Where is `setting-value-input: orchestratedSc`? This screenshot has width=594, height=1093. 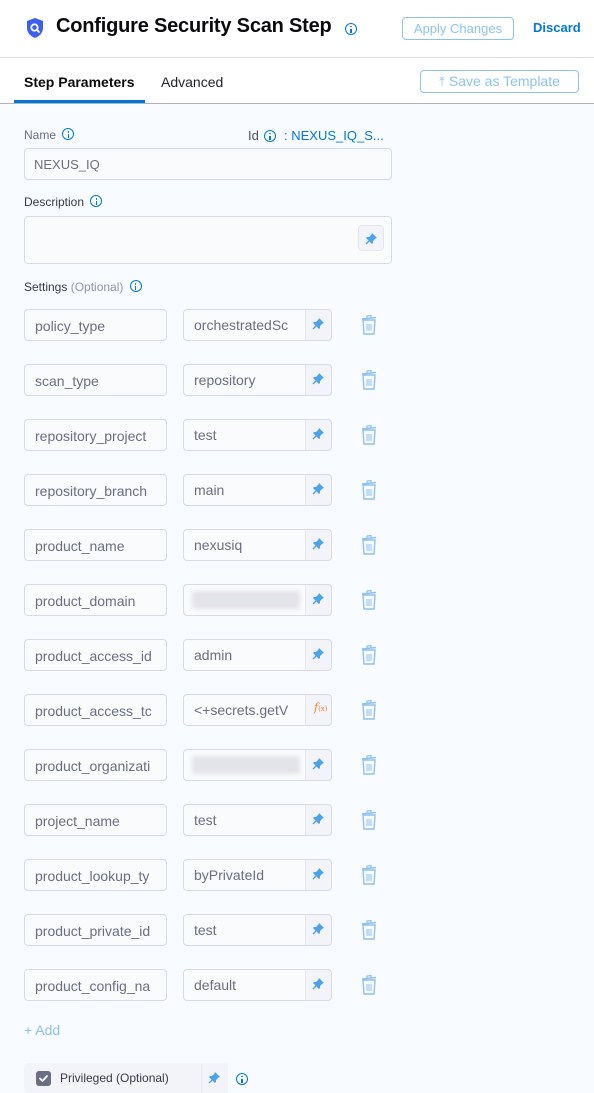
setting-value-input: orchestratedSc is located at coordinates (245, 325).